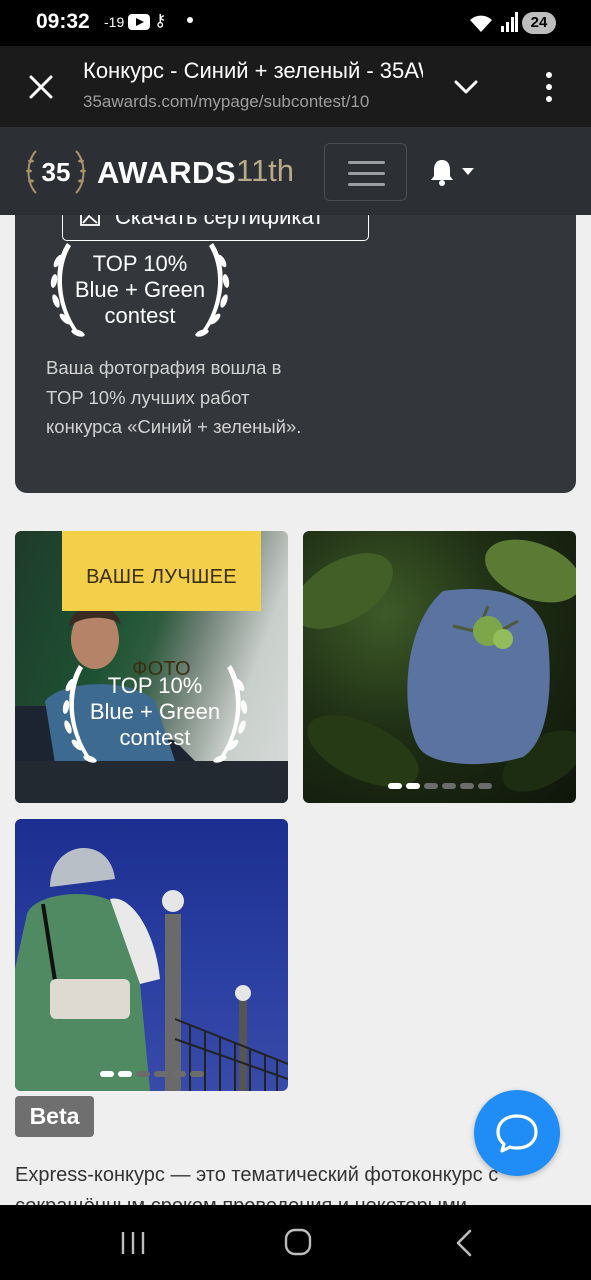  I want to click on dropdown-caret-icon, so click(468, 171).